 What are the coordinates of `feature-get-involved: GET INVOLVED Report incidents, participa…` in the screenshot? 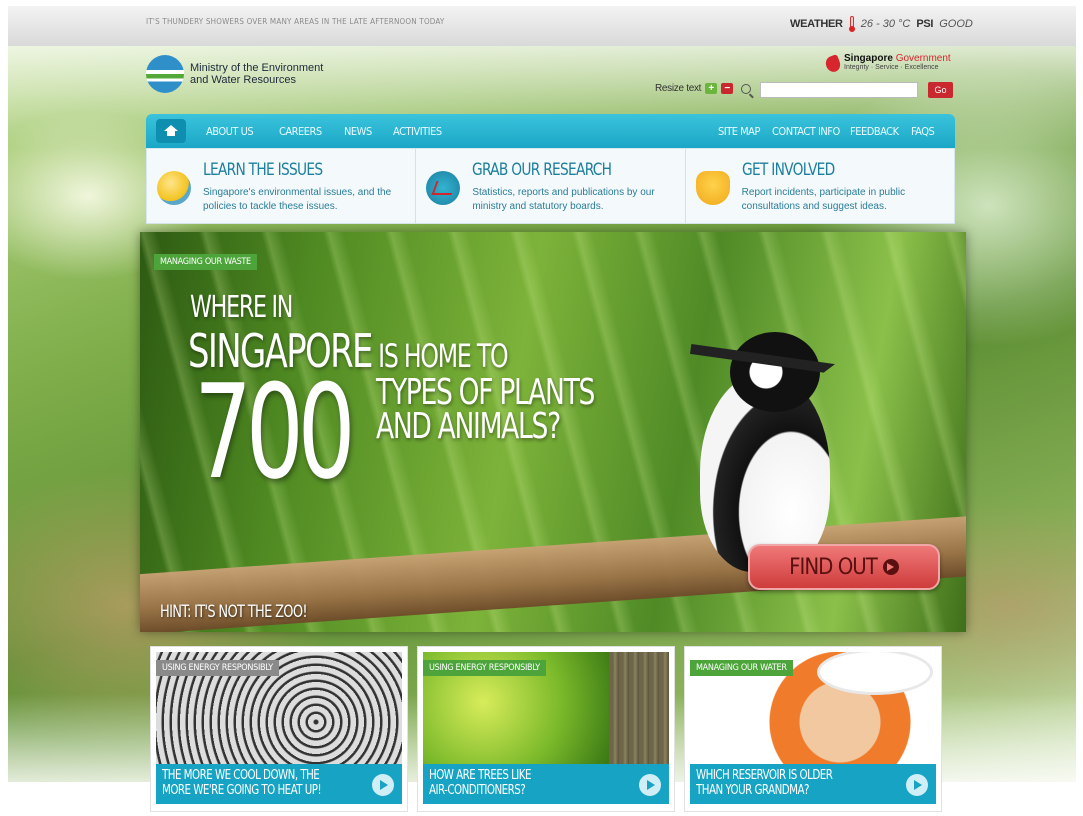 It's located at (820, 186).